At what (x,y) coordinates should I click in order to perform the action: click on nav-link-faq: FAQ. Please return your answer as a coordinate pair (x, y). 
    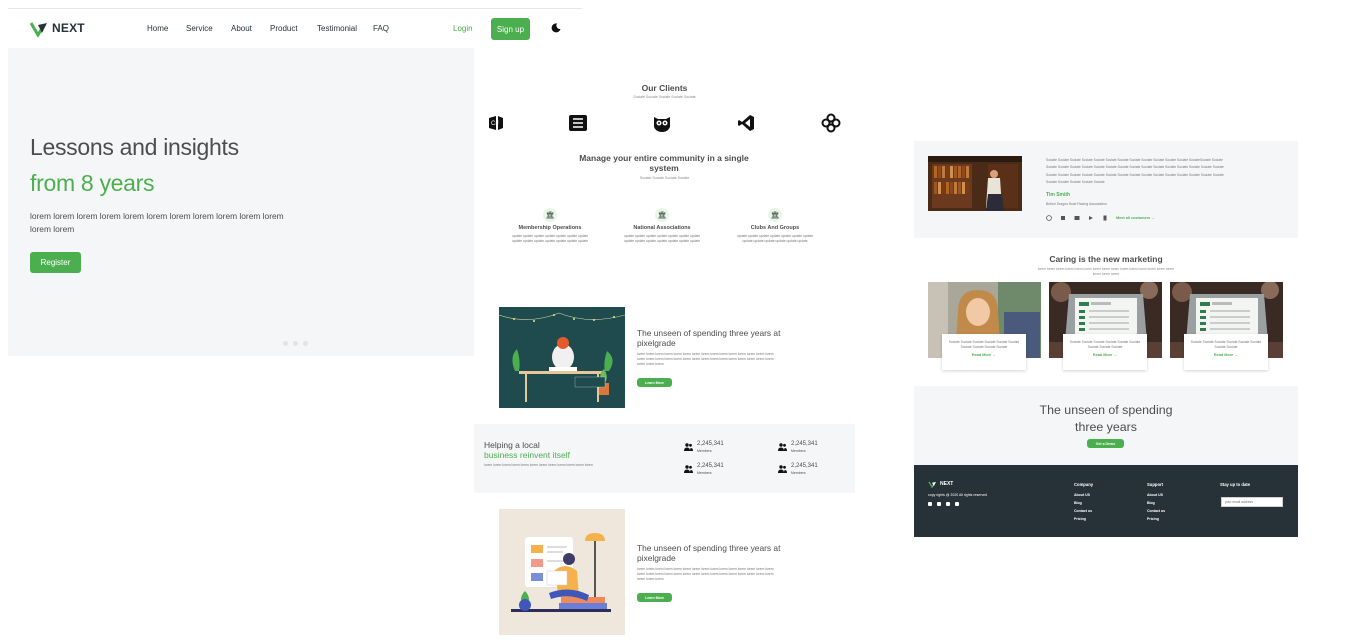
    Looking at the image, I should click on (381, 28).